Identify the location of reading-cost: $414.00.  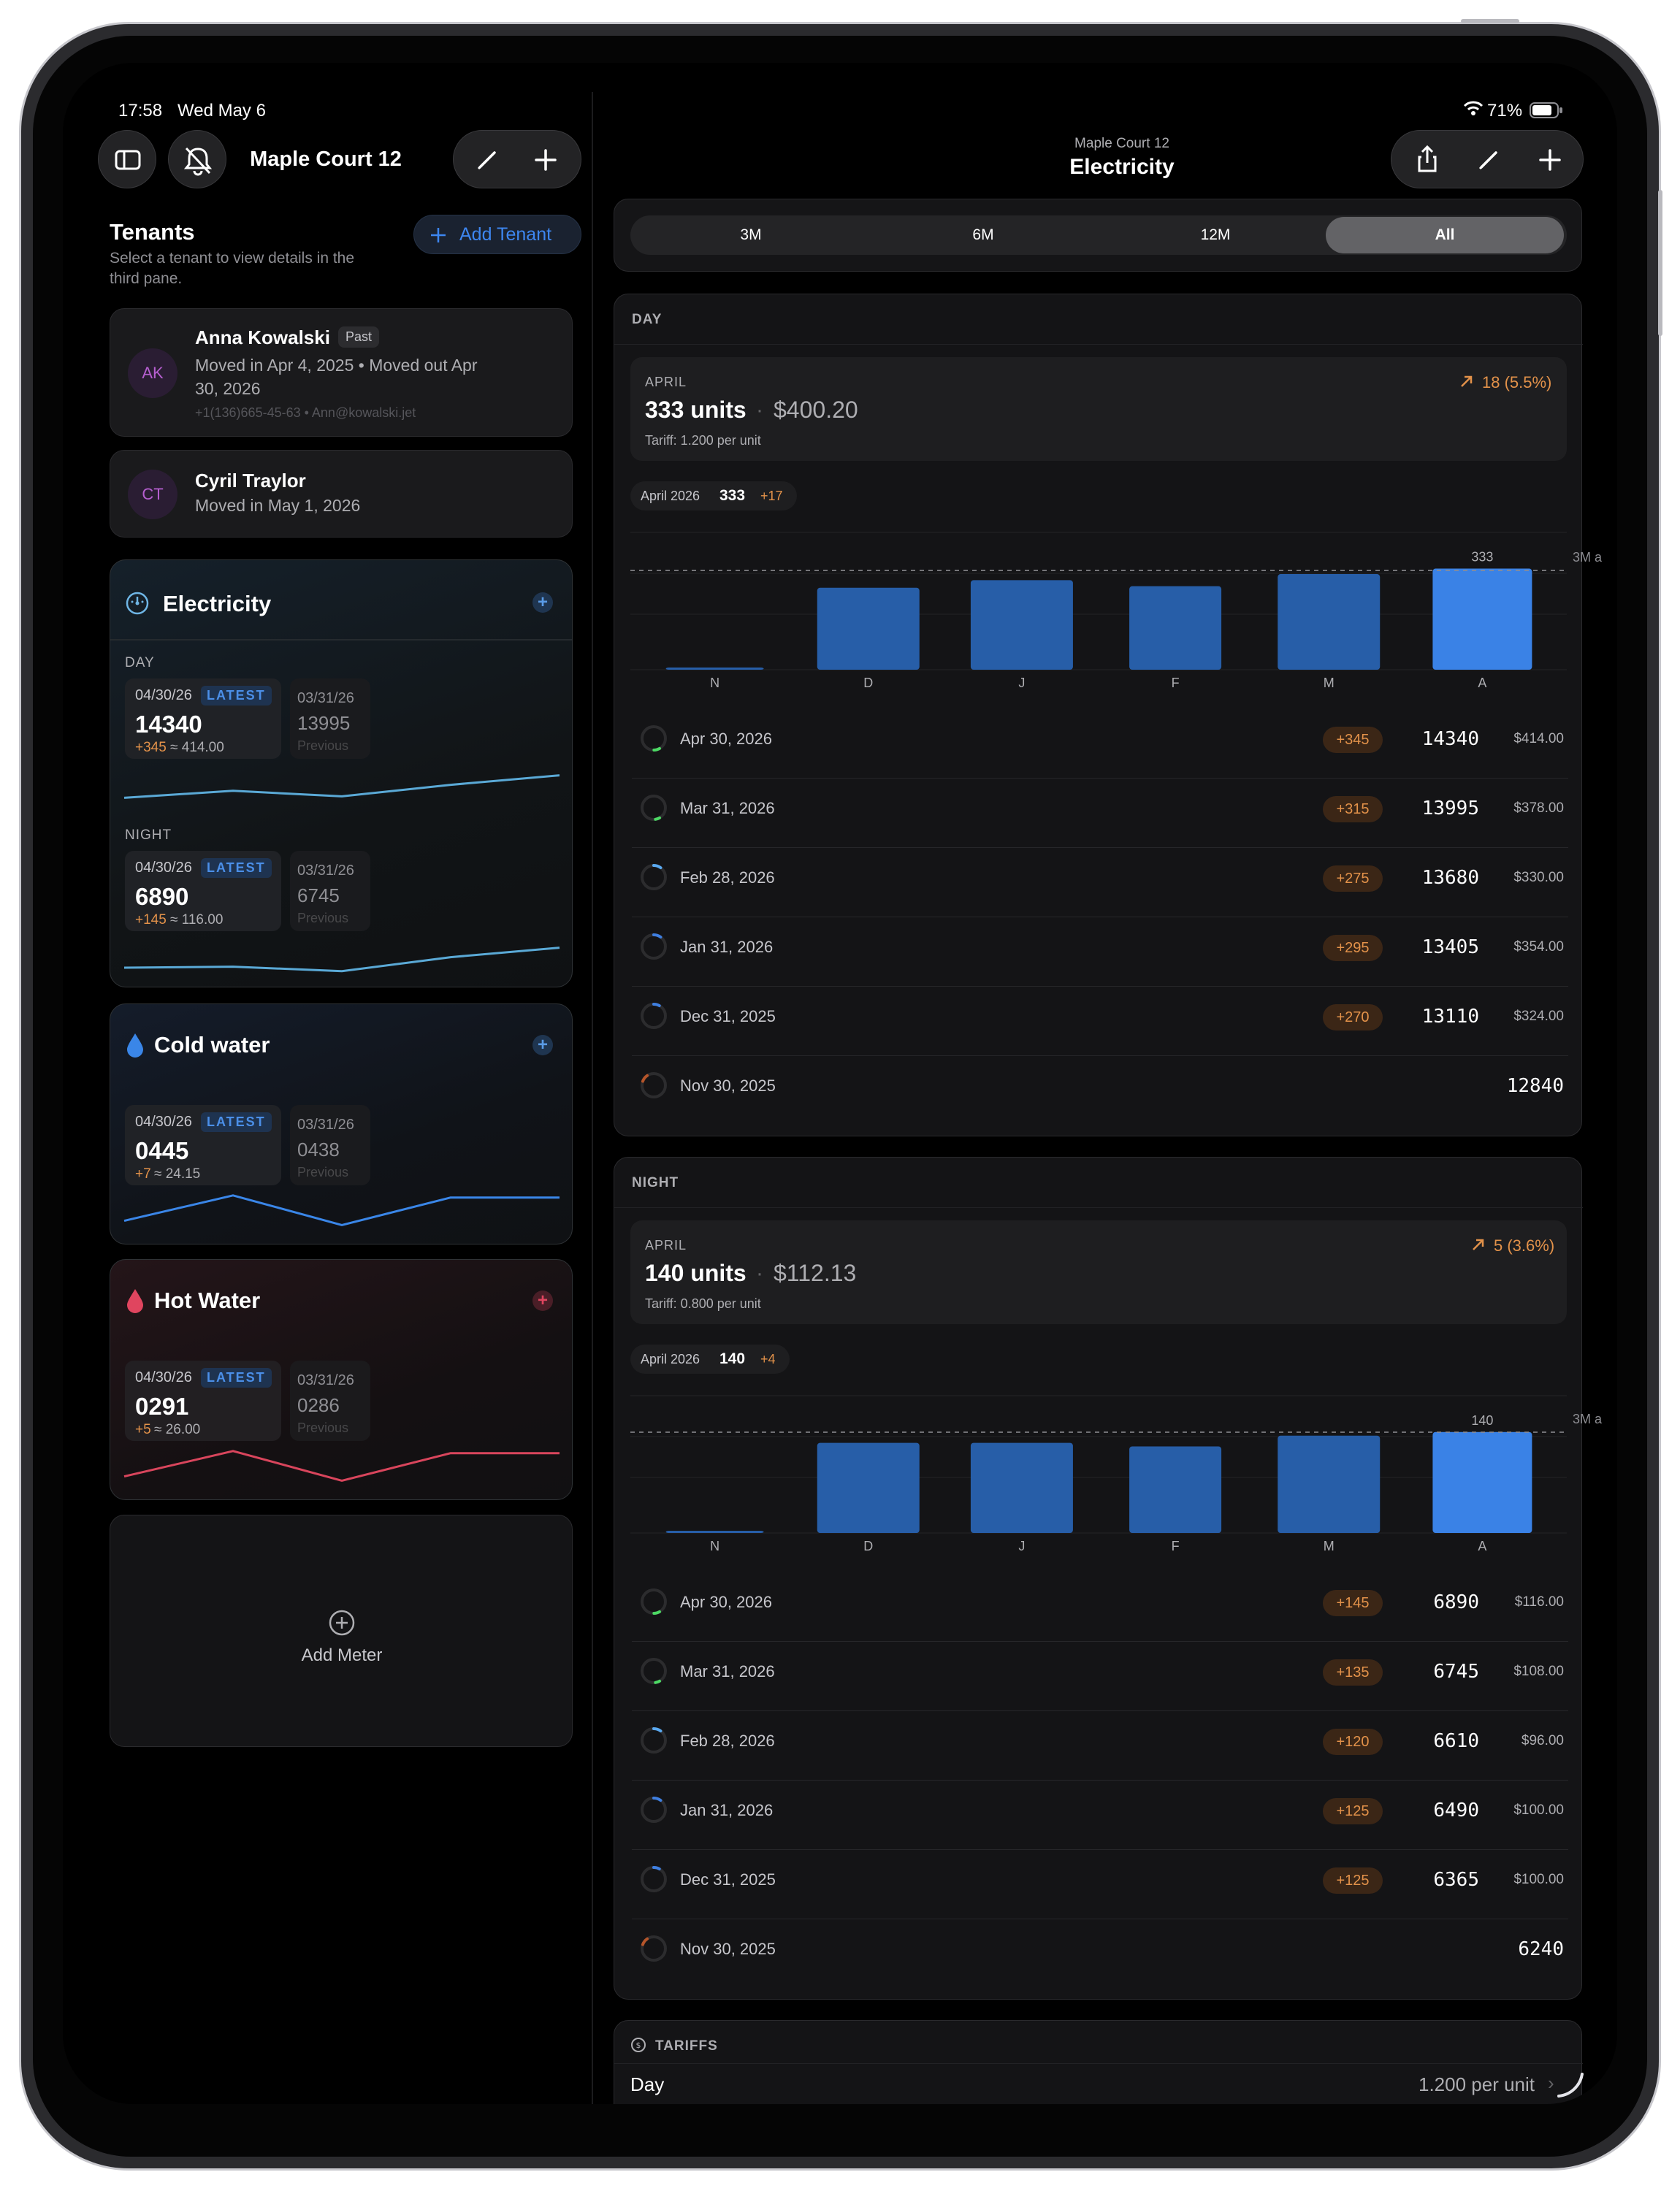
(1538, 738).